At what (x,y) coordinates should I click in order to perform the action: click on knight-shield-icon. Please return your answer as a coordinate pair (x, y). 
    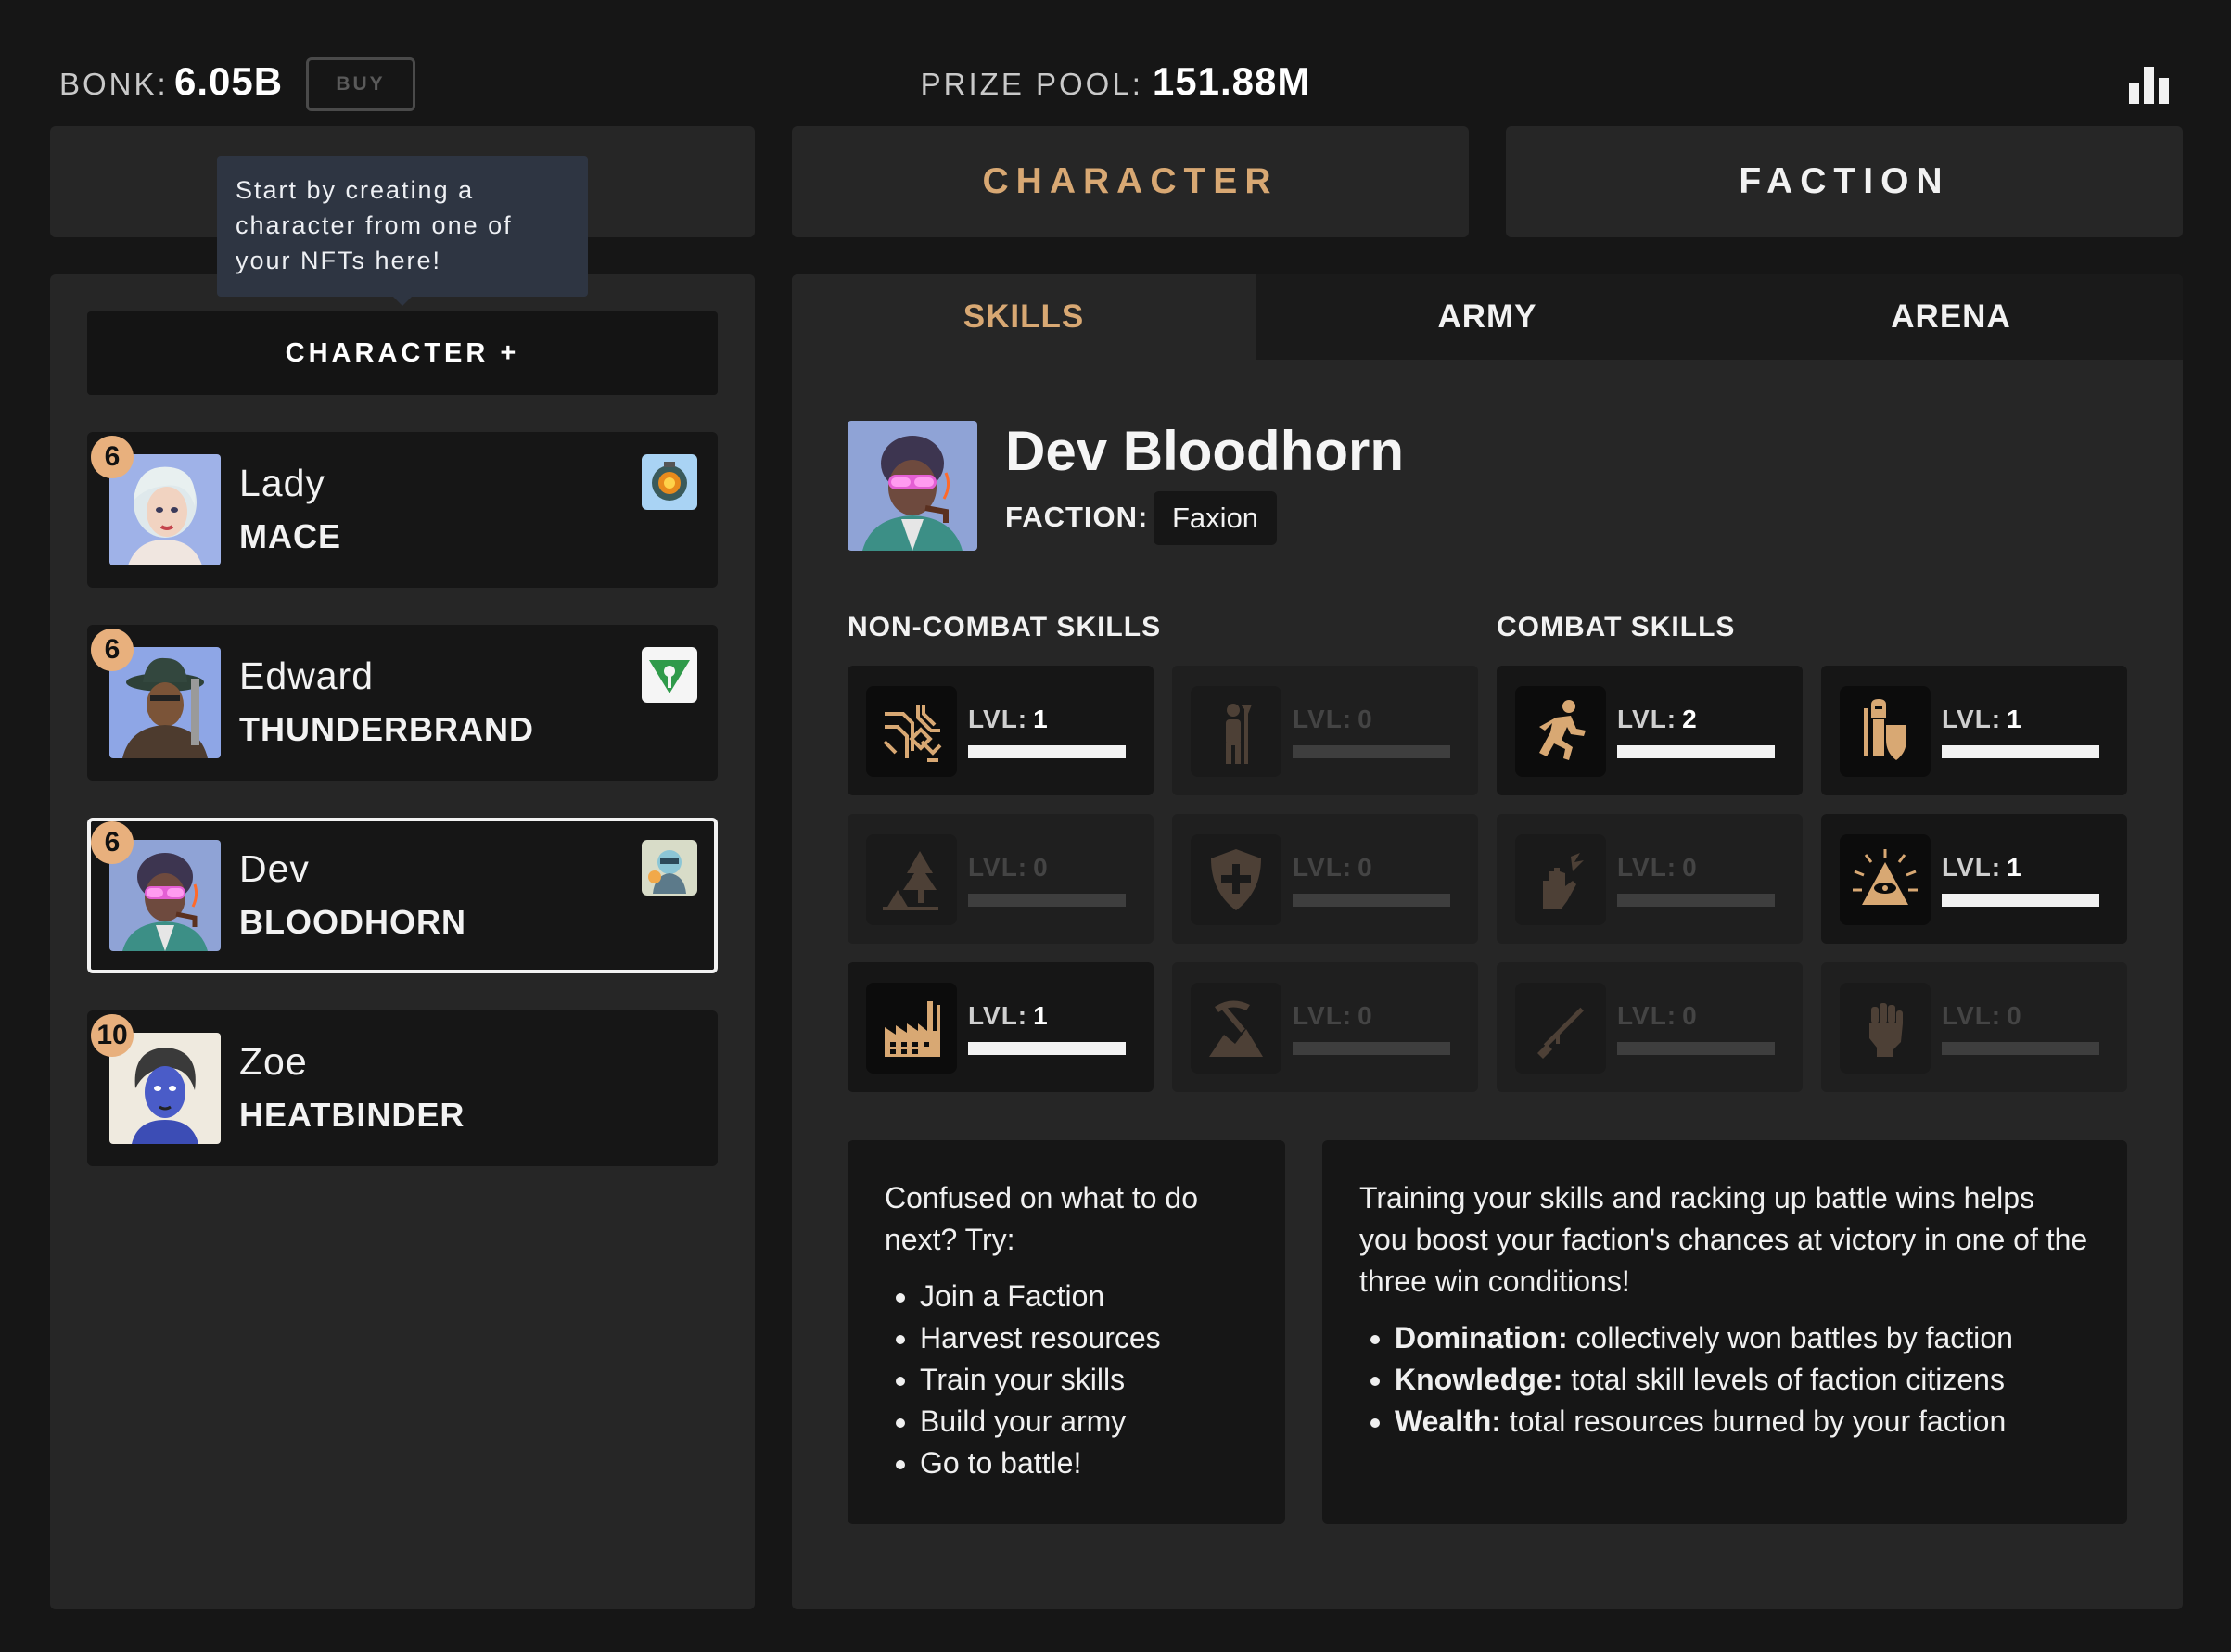
    Looking at the image, I should click on (1885, 731).